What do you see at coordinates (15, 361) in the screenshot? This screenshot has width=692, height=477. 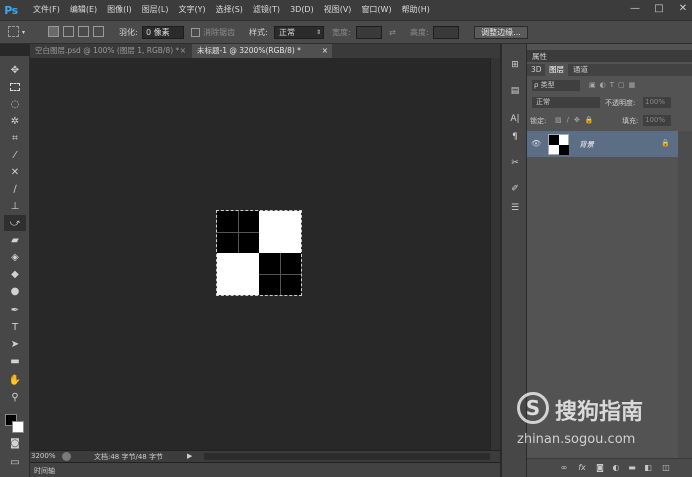 I see `shape-tool-icon: ▬` at bounding box center [15, 361].